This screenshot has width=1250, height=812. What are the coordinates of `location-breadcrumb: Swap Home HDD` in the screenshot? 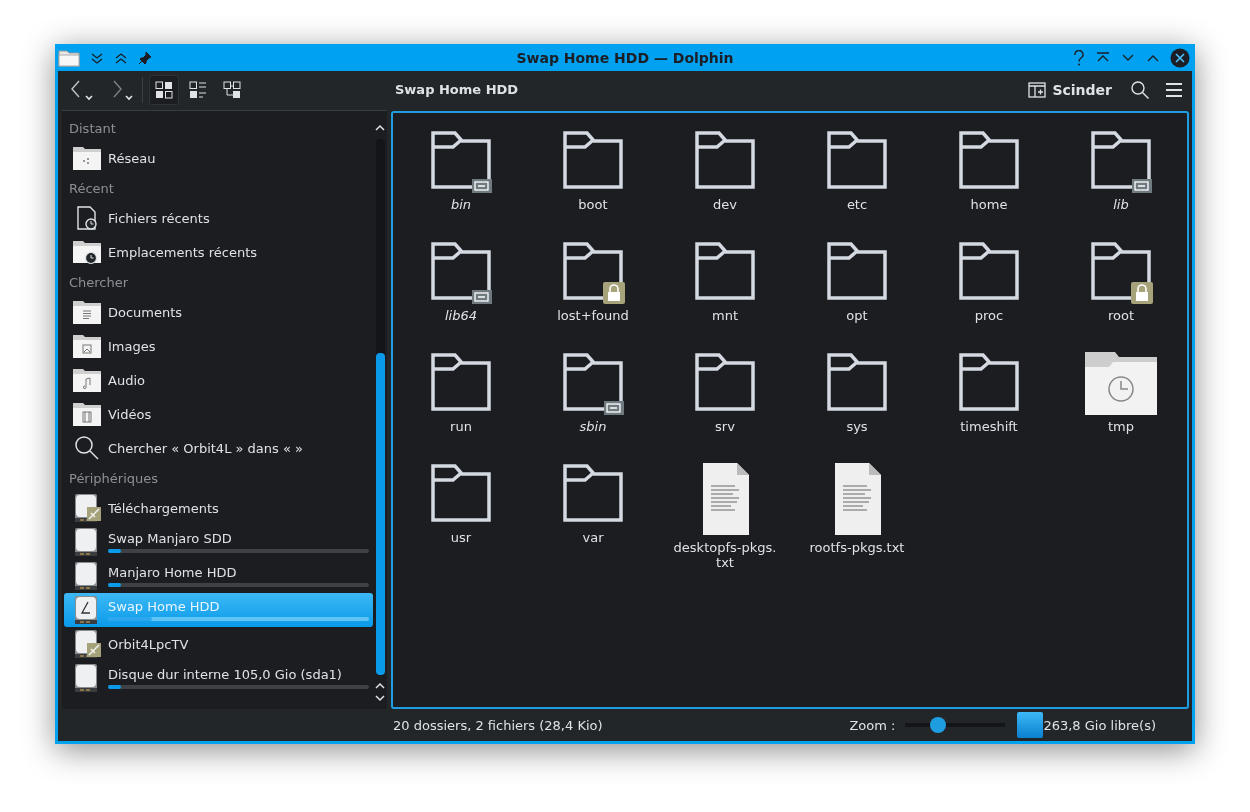 It's located at (457, 89).